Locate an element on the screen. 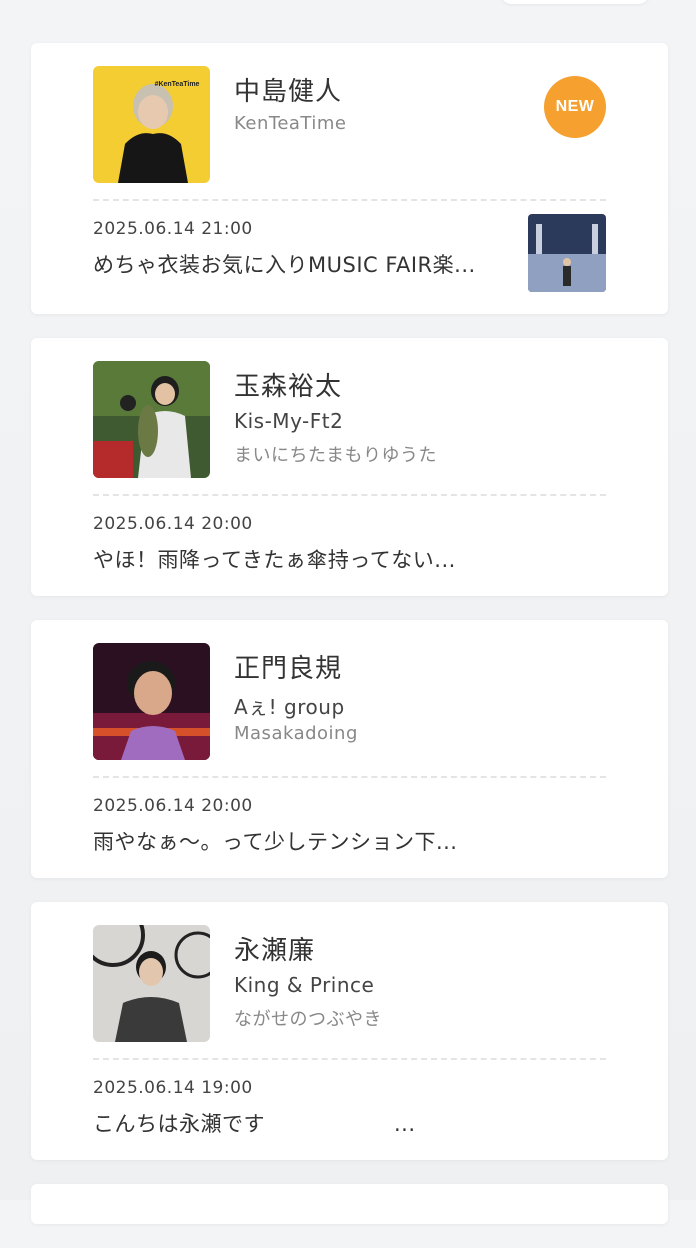  new-badge: NEW is located at coordinates (575, 107).